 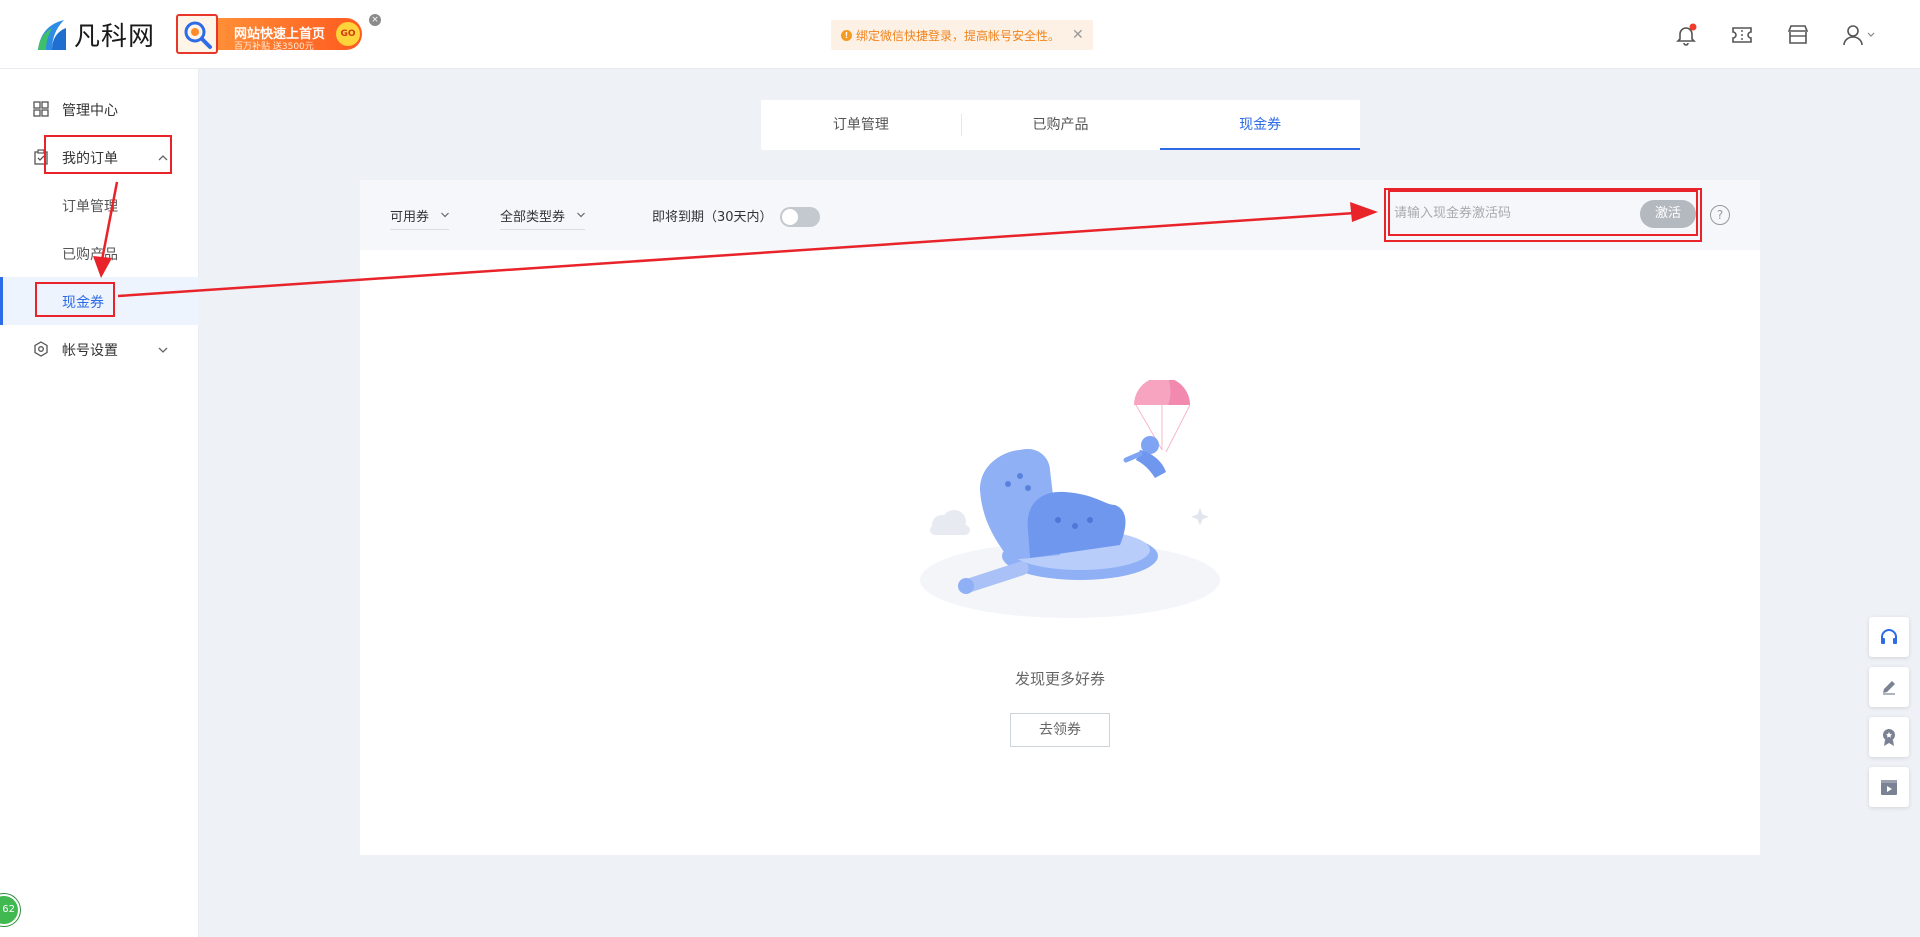 What do you see at coordinates (1543, 215) in the screenshot?
I see `annotation-box-coupon-input` at bounding box center [1543, 215].